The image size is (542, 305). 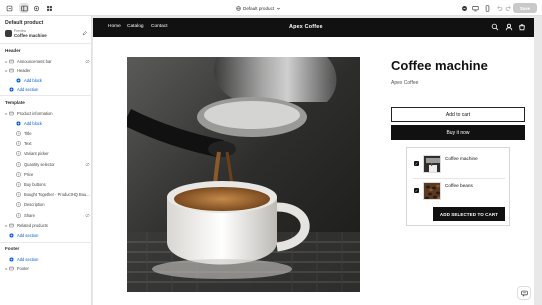 I want to click on sidebar-item-label: Header, so click(x=24, y=70).